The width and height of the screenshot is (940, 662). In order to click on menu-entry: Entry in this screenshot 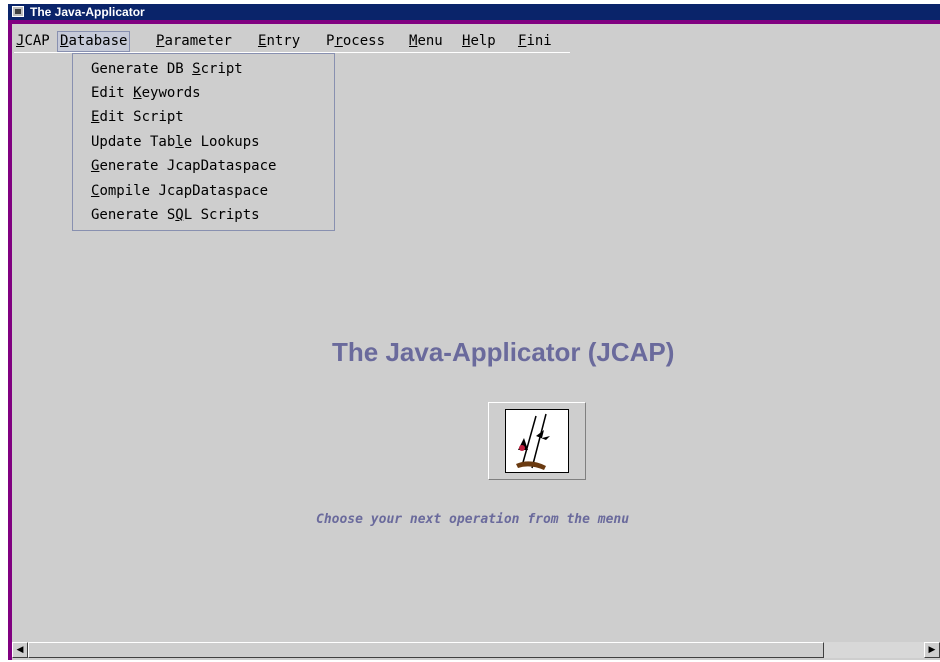, I will do `click(279, 41)`.